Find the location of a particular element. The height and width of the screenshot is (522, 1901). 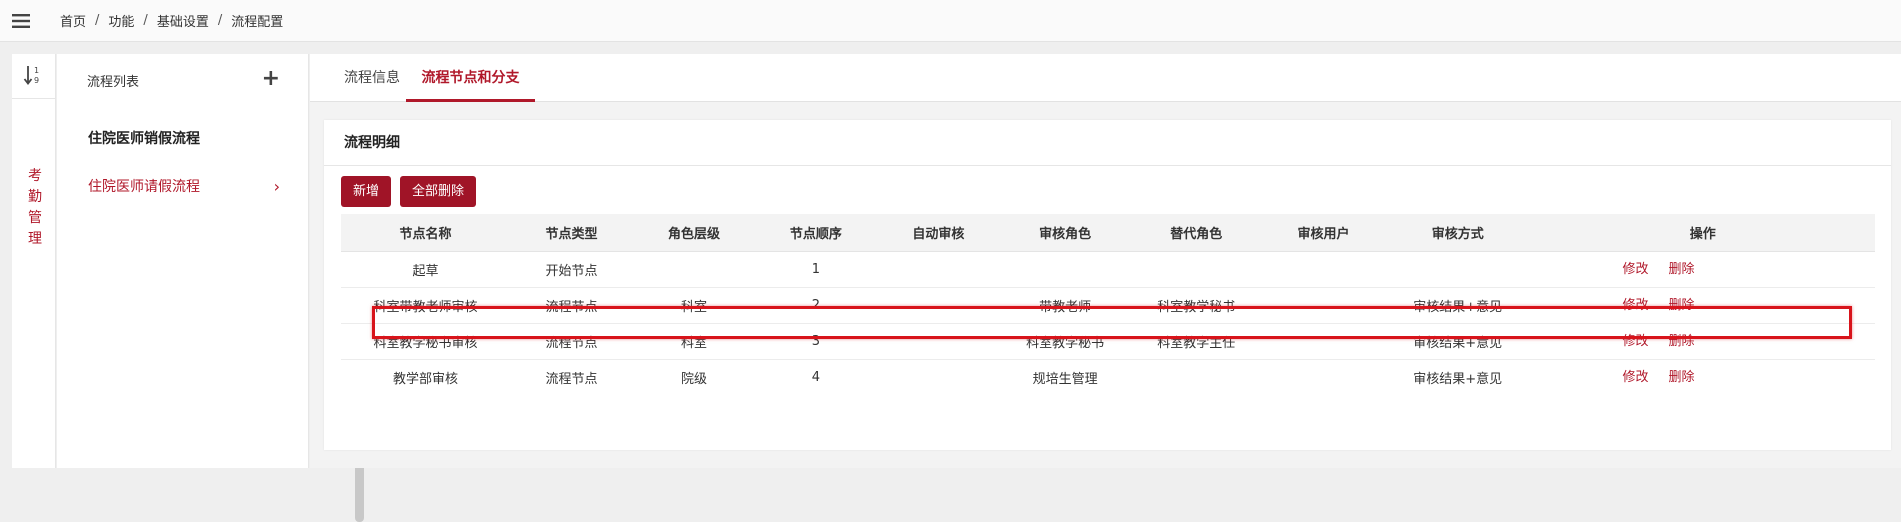

cell-node-name: 科室教学秘书审核 is located at coordinates (426, 340).